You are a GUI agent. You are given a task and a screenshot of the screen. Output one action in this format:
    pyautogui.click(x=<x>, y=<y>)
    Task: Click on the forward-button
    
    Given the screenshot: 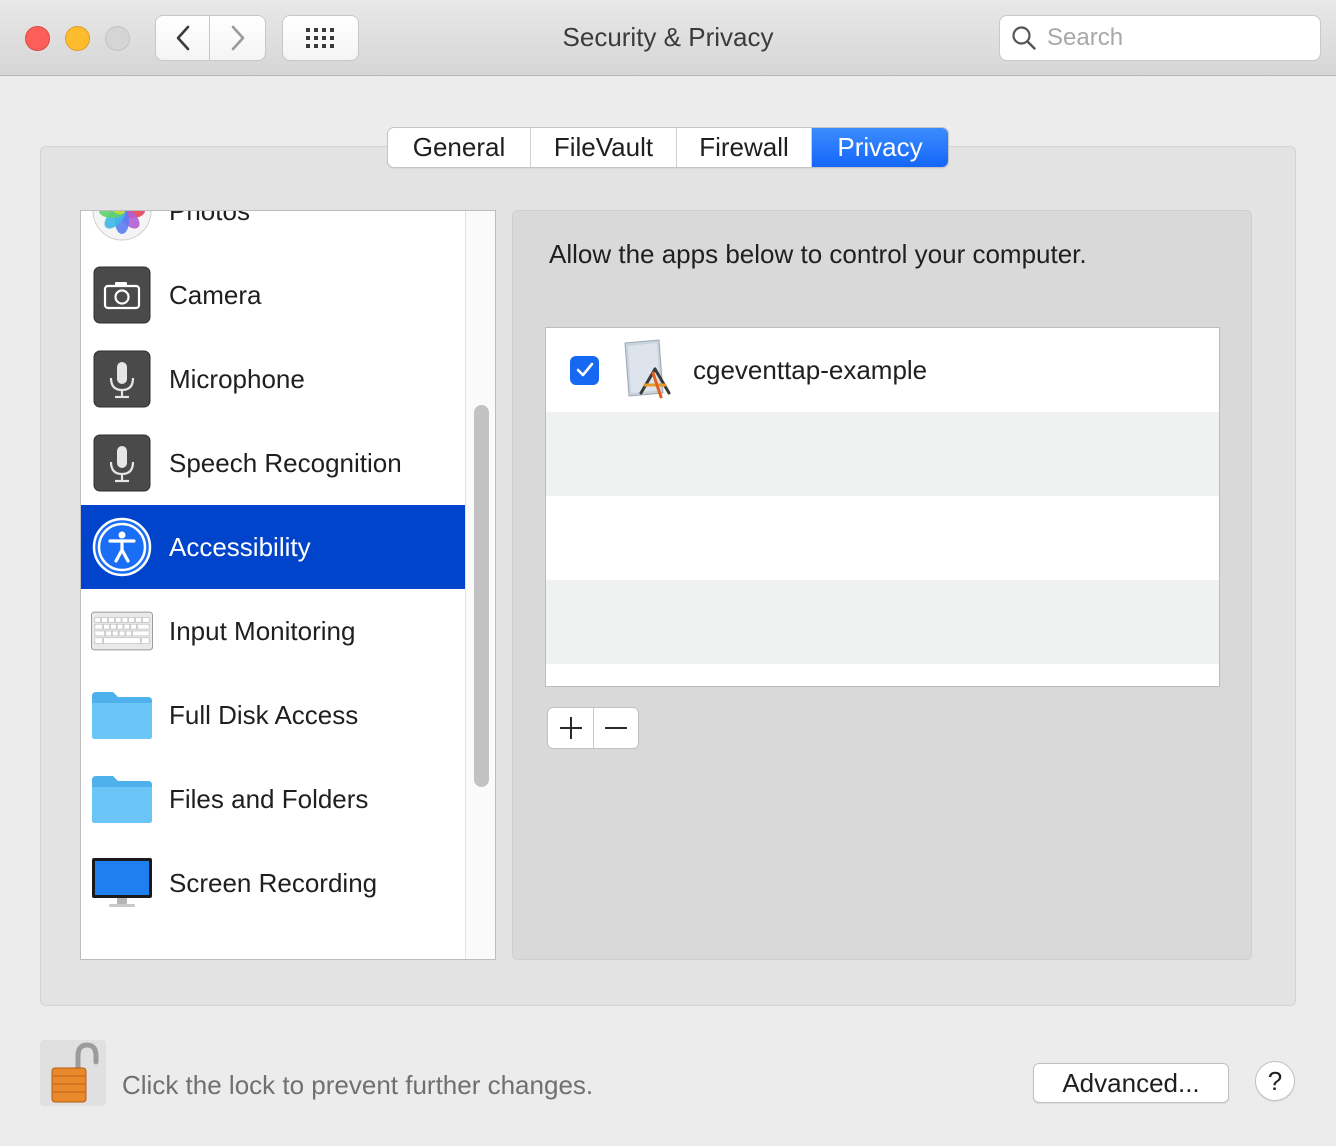 What is the action you would take?
    pyautogui.click(x=238, y=38)
    